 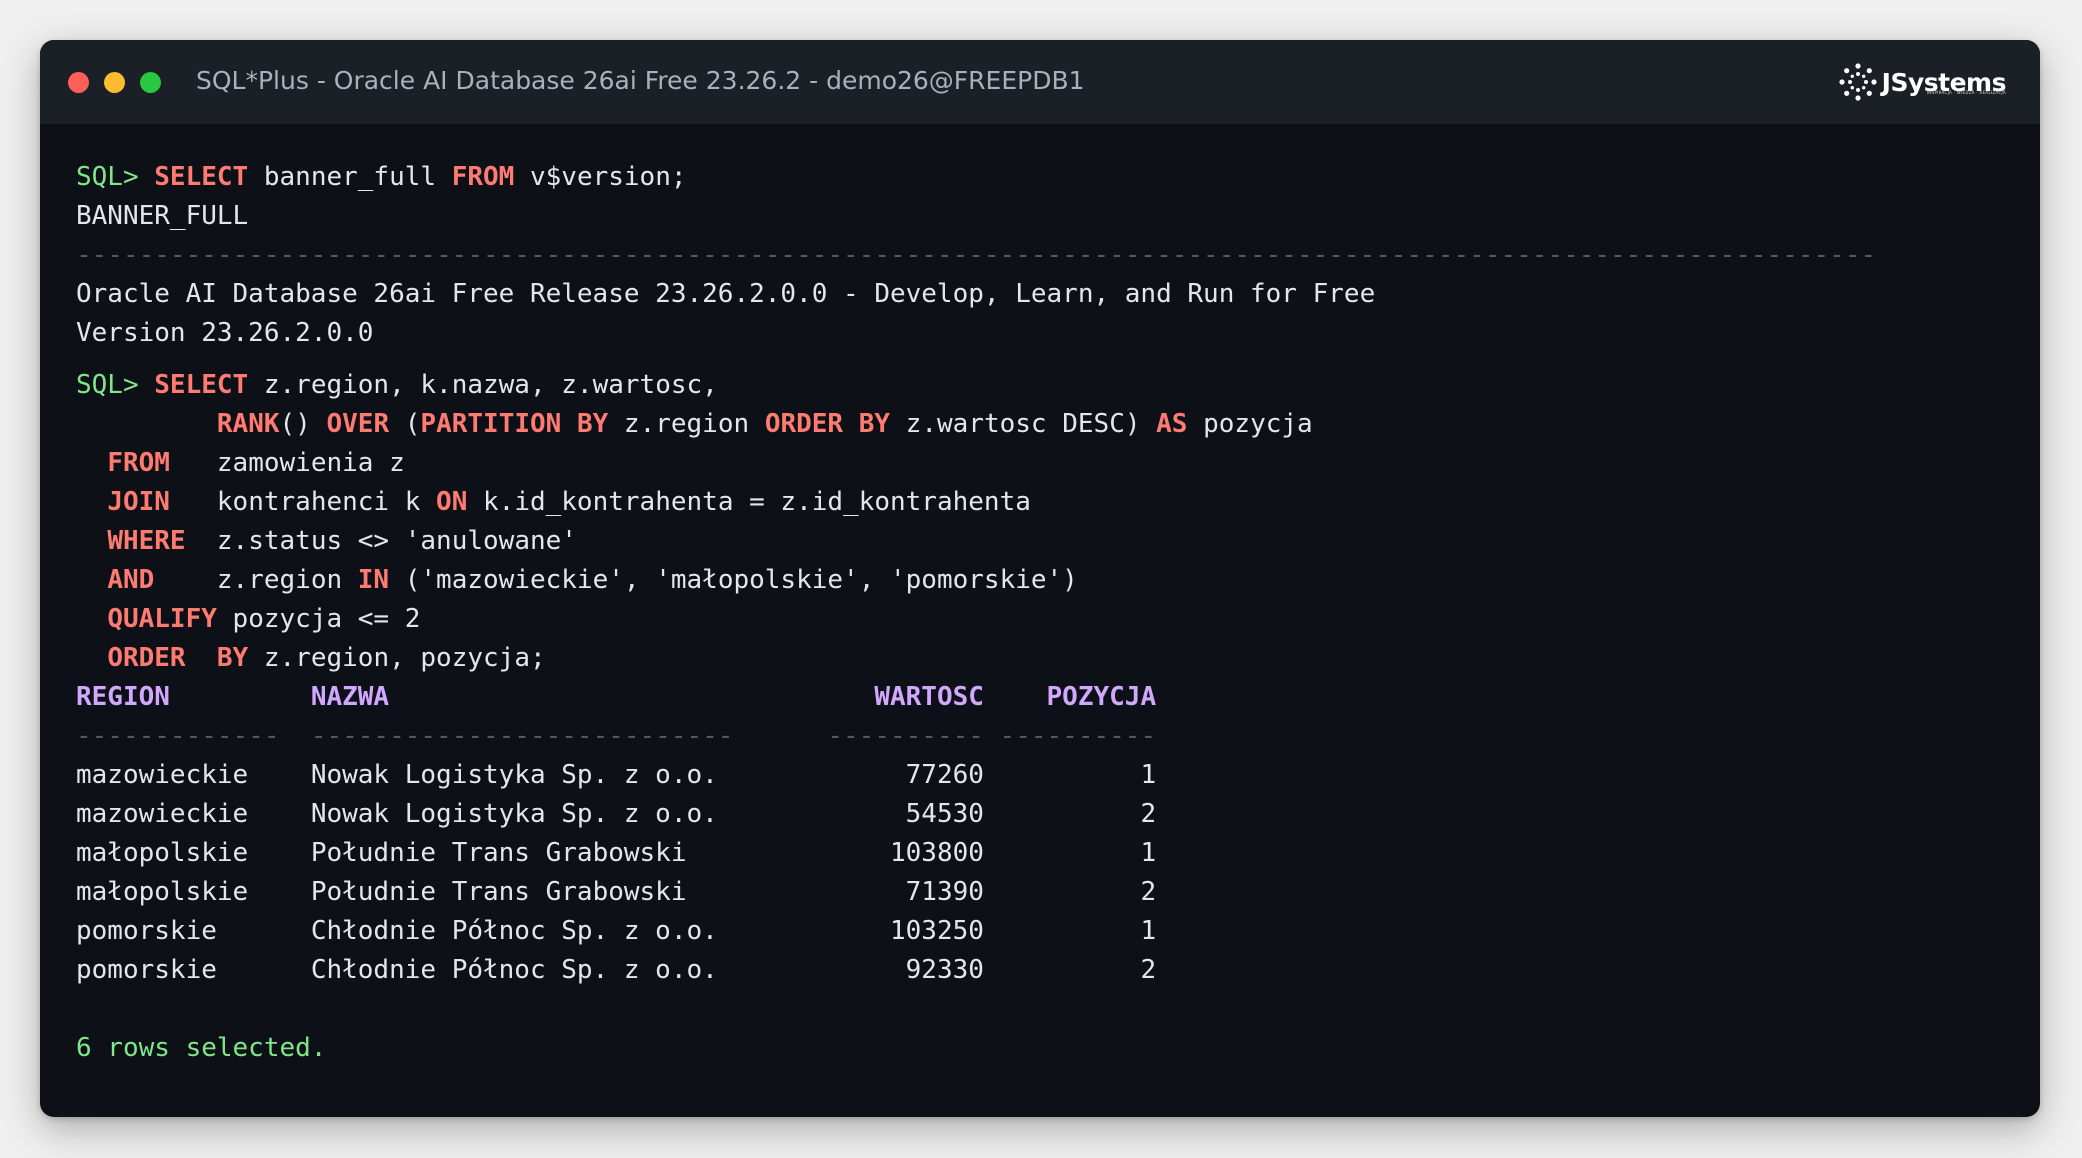 What do you see at coordinates (897, 853) in the screenshot?
I see `table-cell-3: 103800` at bounding box center [897, 853].